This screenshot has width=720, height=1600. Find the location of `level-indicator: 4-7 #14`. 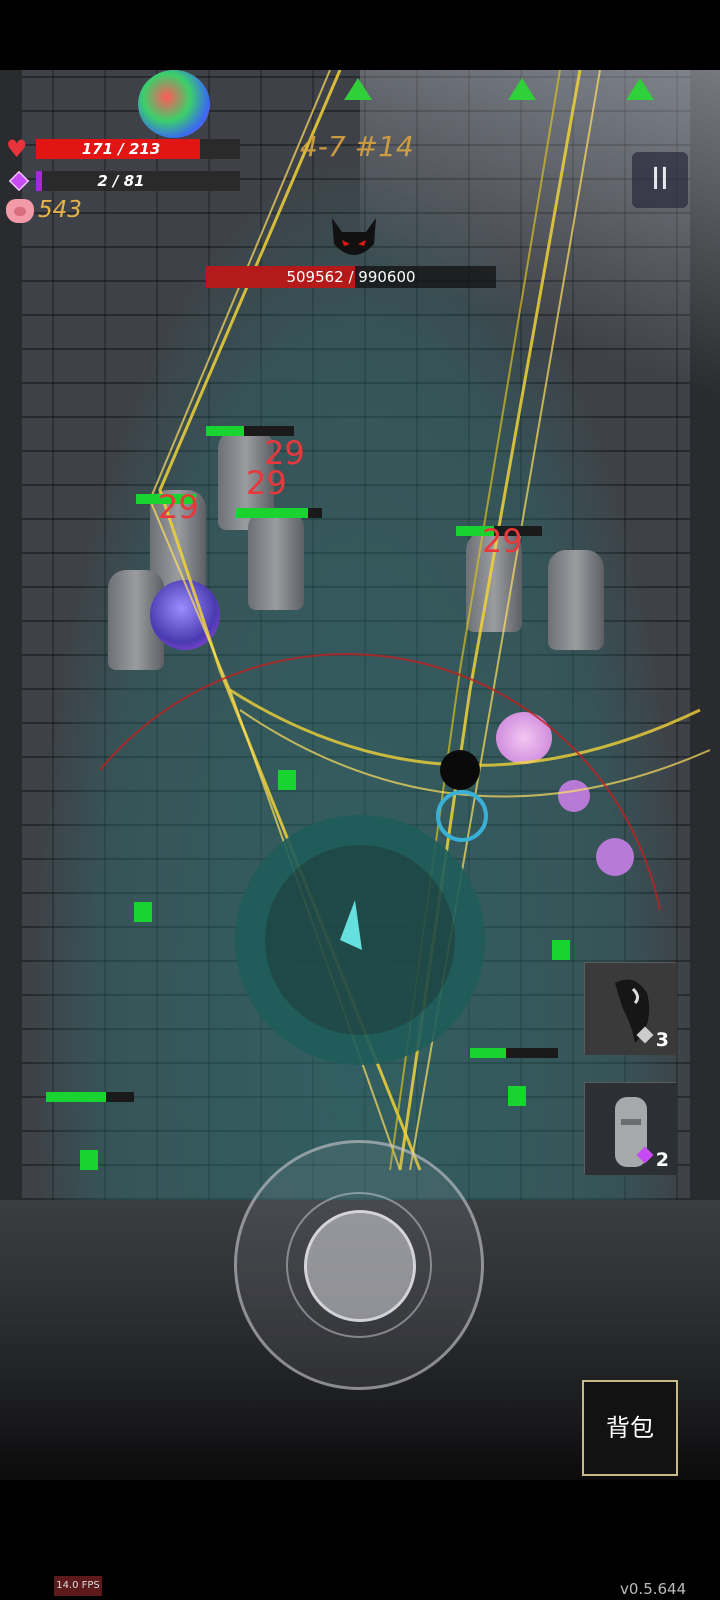

level-indicator: 4-7 #14 is located at coordinates (357, 146).